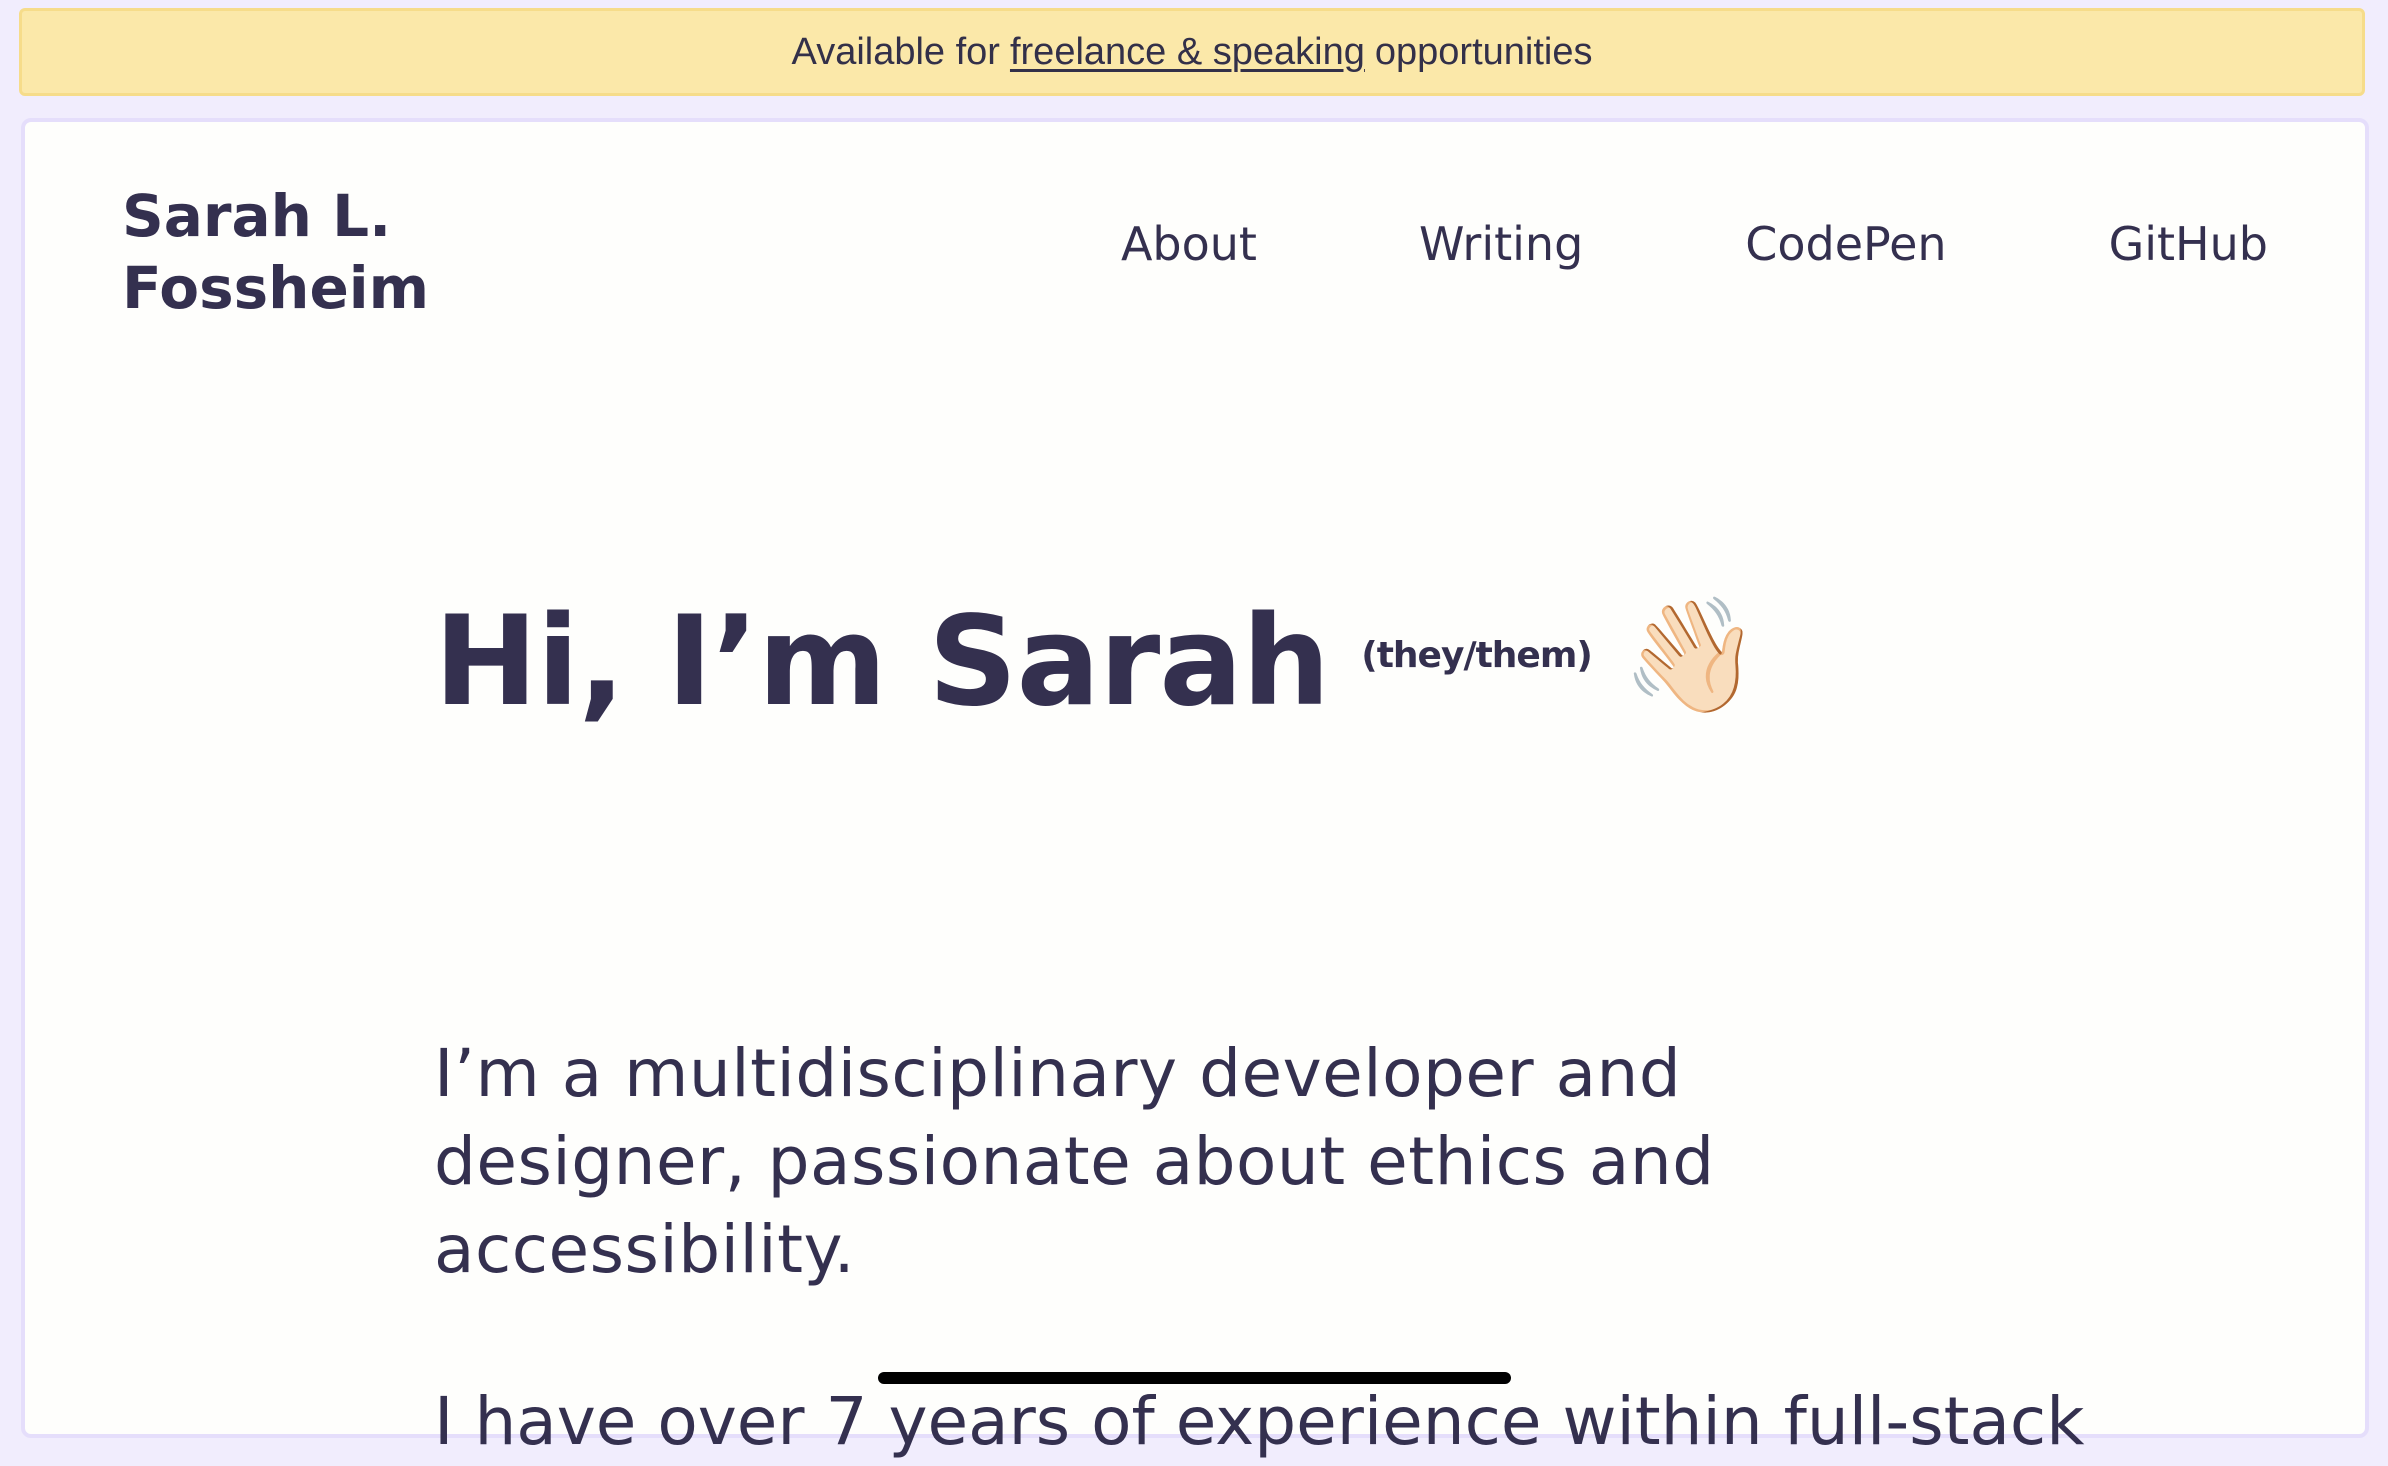 This screenshot has width=2388, height=1466. I want to click on hero-heading: Hi, I’m Sarah (they/them) 👋🏻, so click(1184, 662).